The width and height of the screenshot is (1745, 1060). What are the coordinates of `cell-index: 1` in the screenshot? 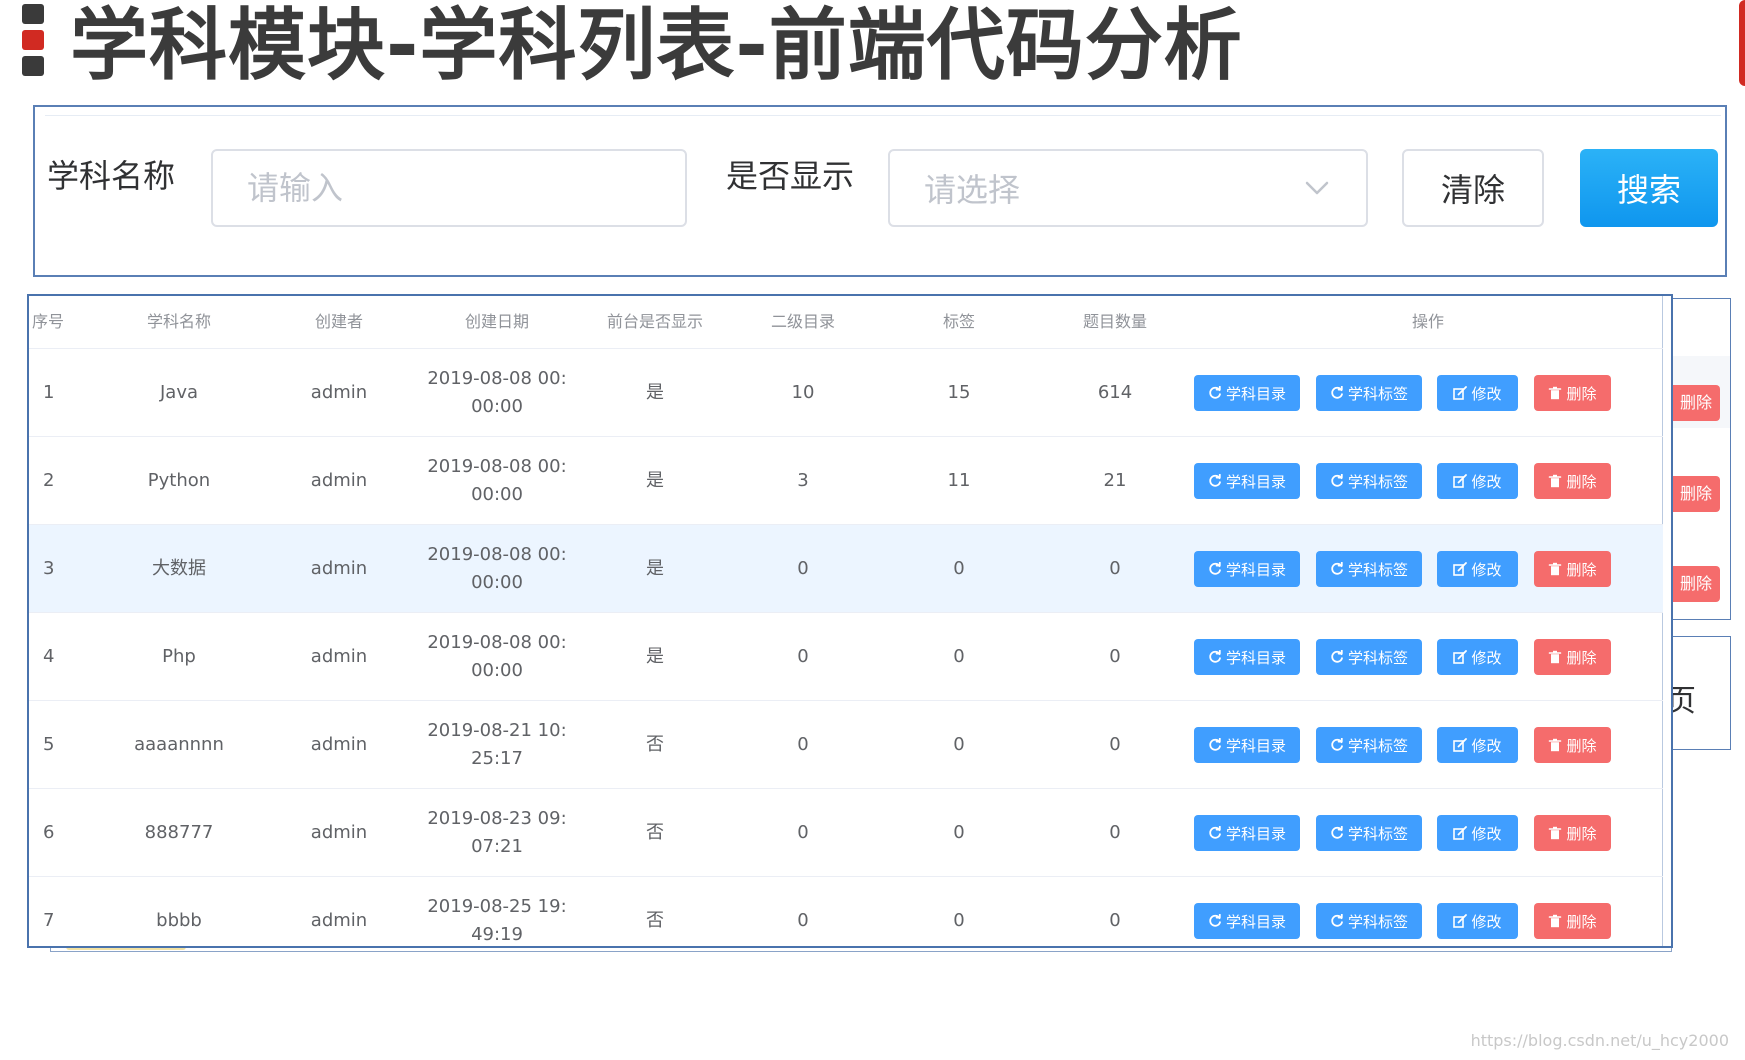 It's located at (49, 392).